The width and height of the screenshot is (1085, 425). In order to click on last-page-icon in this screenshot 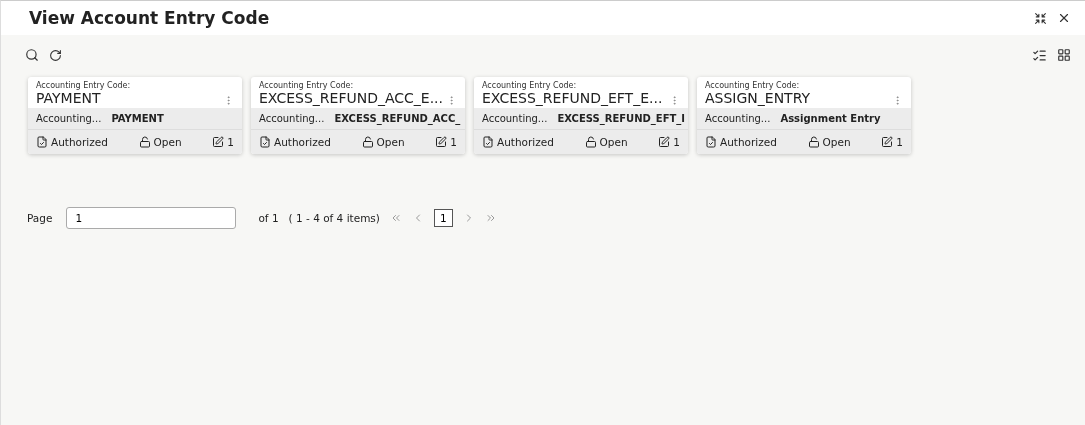, I will do `click(490, 218)`.